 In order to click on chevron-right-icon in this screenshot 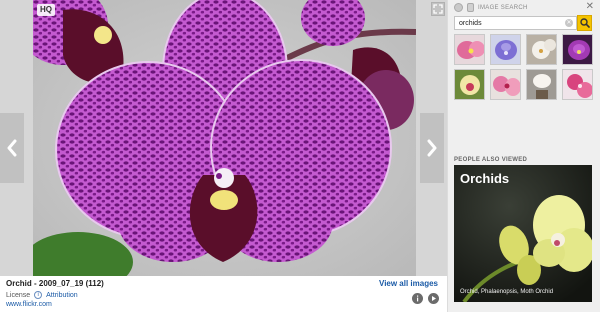, I will do `click(432, 148)`.